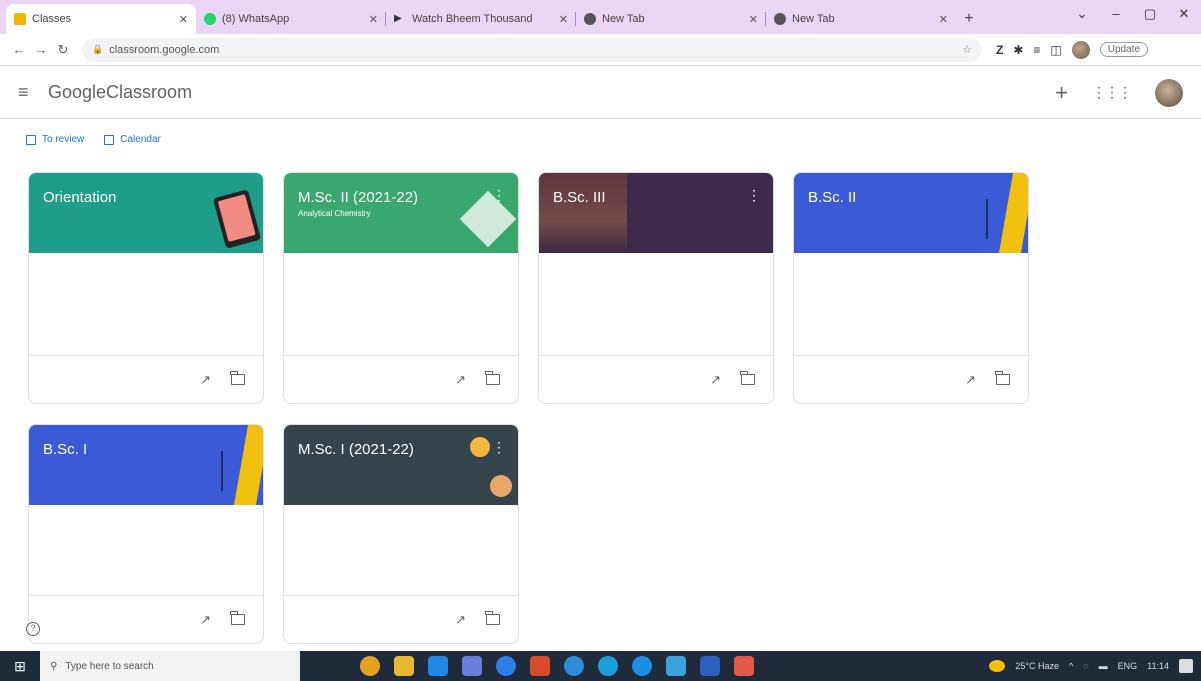 The width and height of the screenshot is (1201, 681). What do you see at coordinates (1186, 666) in the screenshot?
I see `notification-icon` at bounding box center [1186, 666].